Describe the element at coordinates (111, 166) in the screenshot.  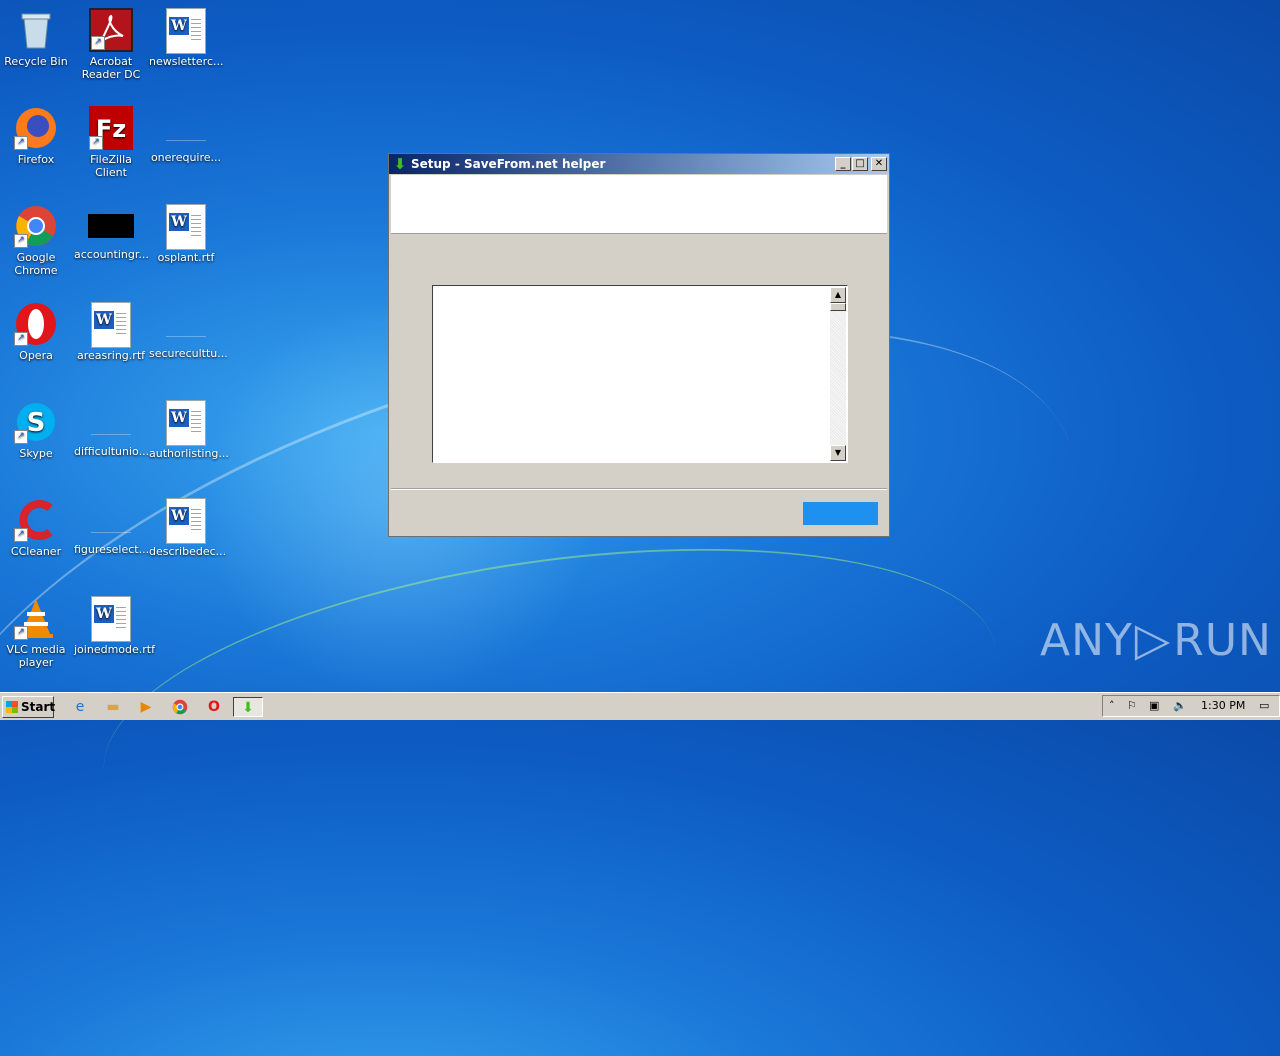
I see `desktop-icon-label: FileZilla Client` at that location.